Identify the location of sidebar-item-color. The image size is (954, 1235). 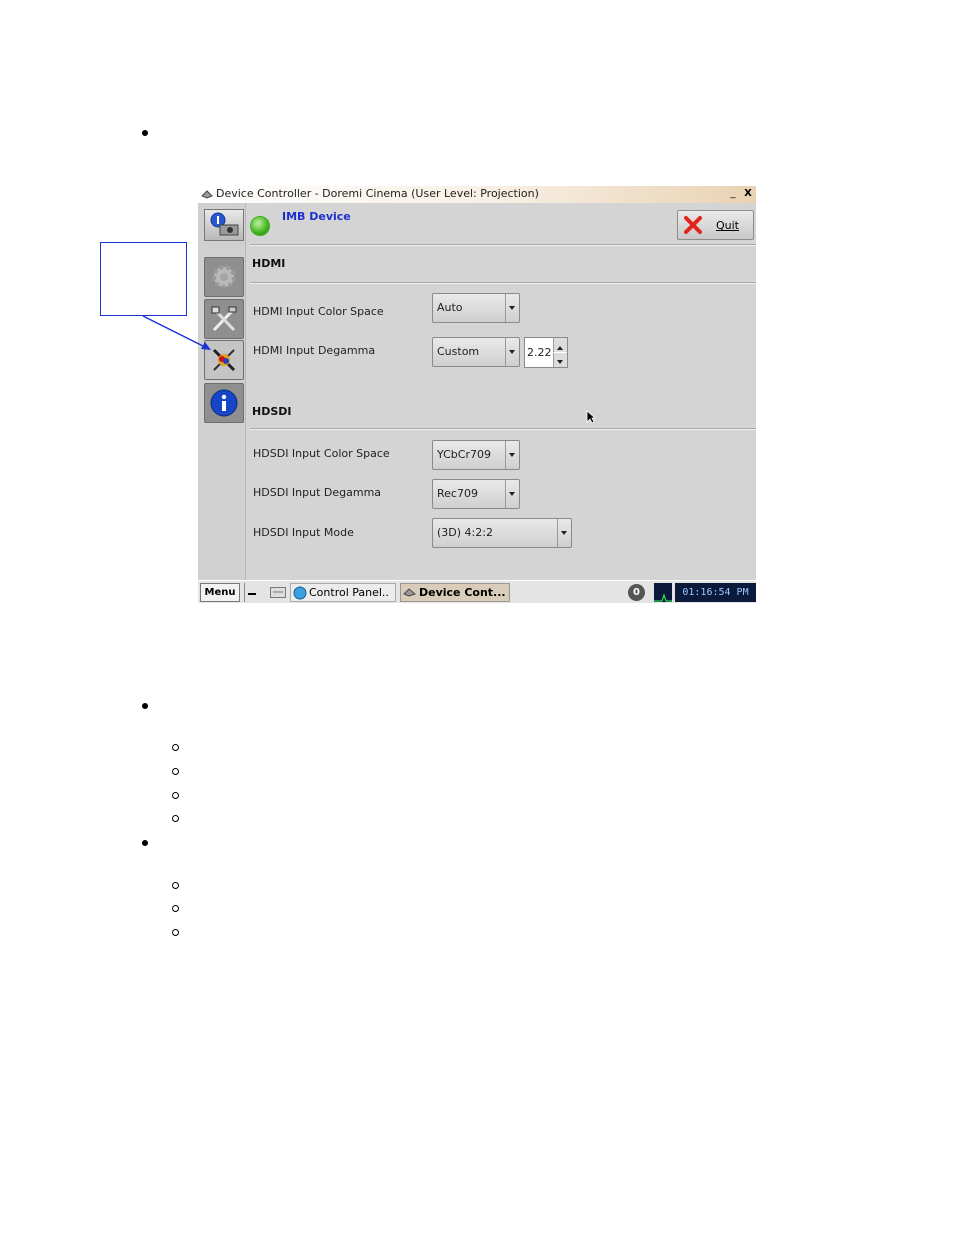
(224, 360).